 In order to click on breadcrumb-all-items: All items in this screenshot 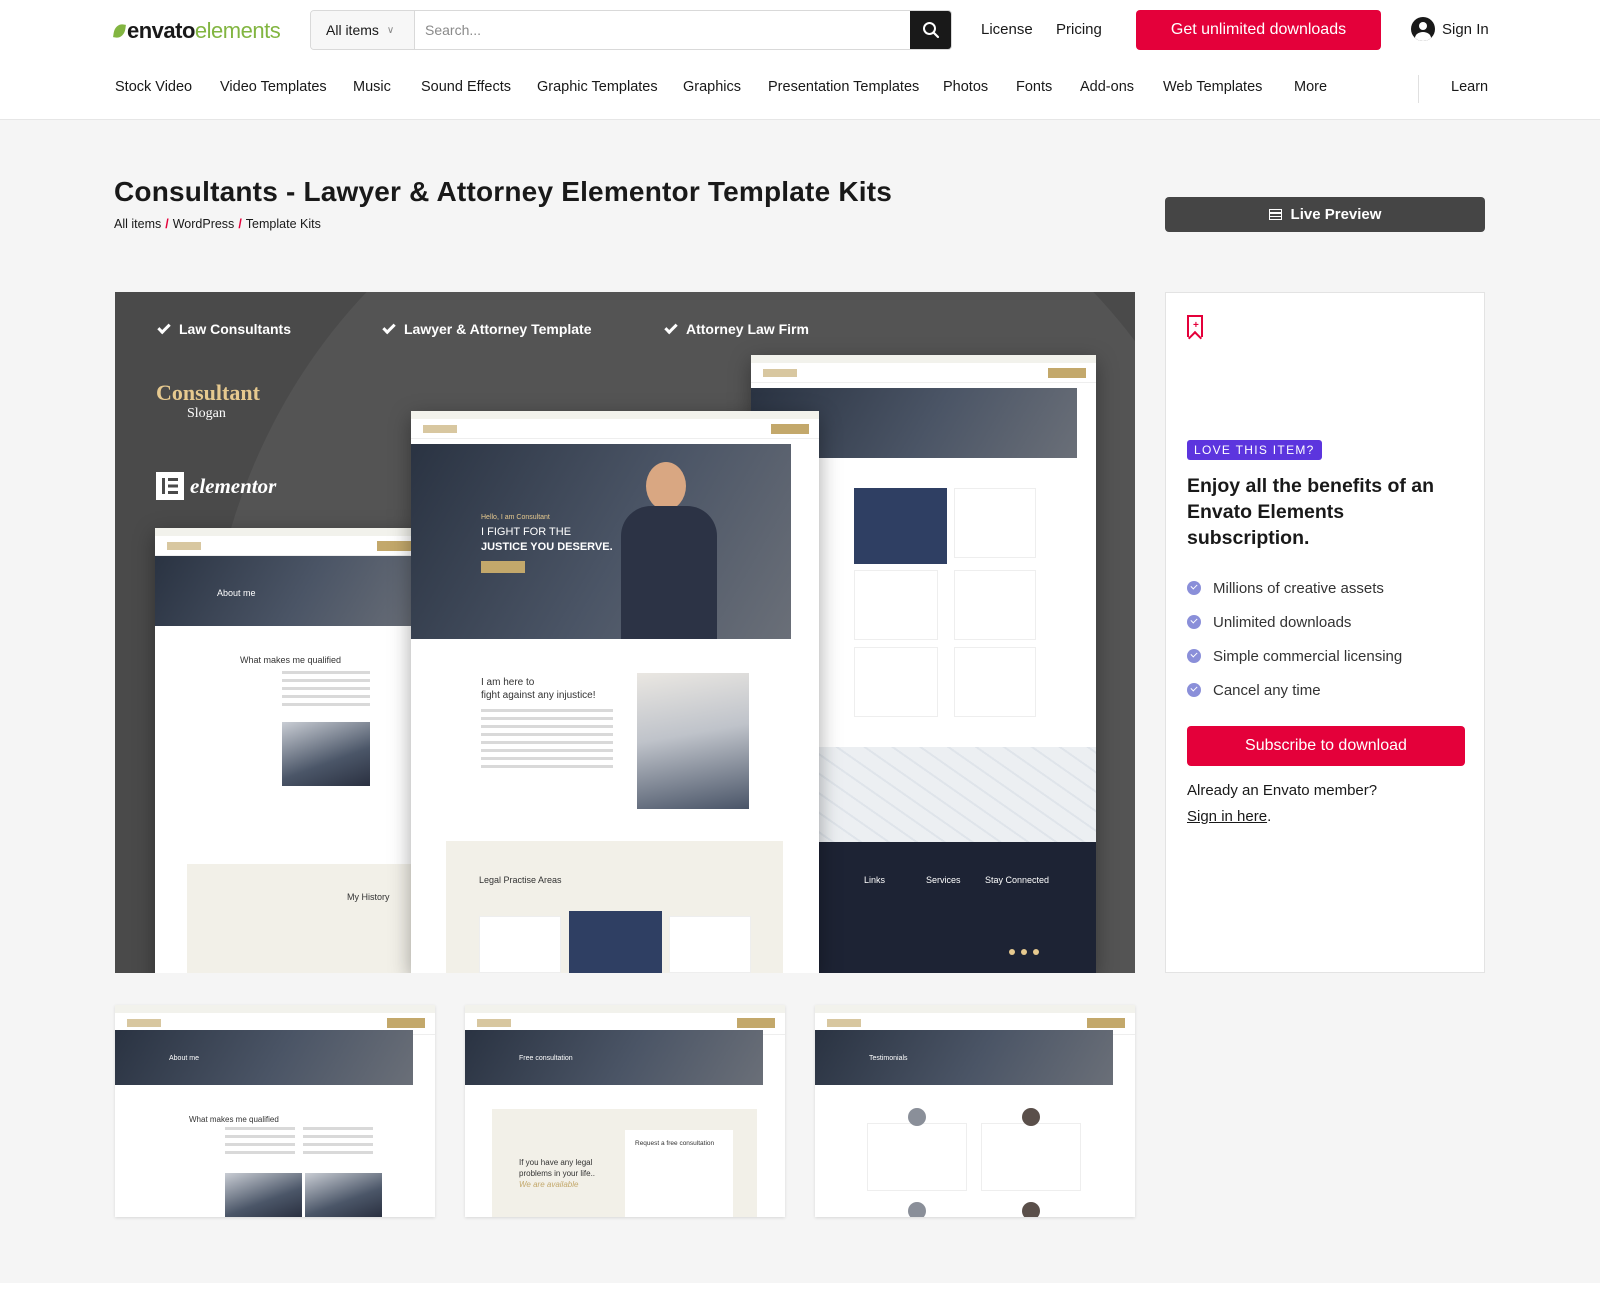, I will do `click(137, 224)`.